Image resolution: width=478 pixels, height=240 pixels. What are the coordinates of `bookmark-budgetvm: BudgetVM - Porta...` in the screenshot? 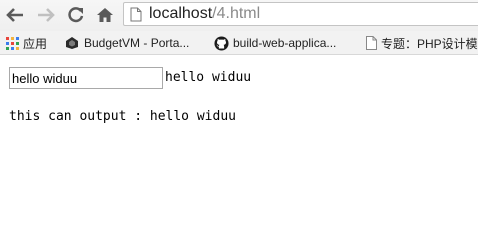 It's located at (126, 43).